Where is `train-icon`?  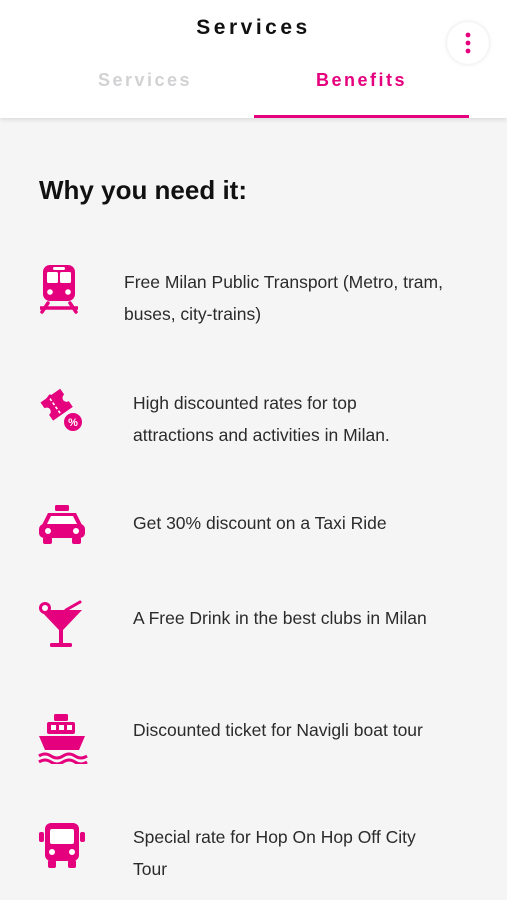 train-icon is located at coordinates (59, 289).